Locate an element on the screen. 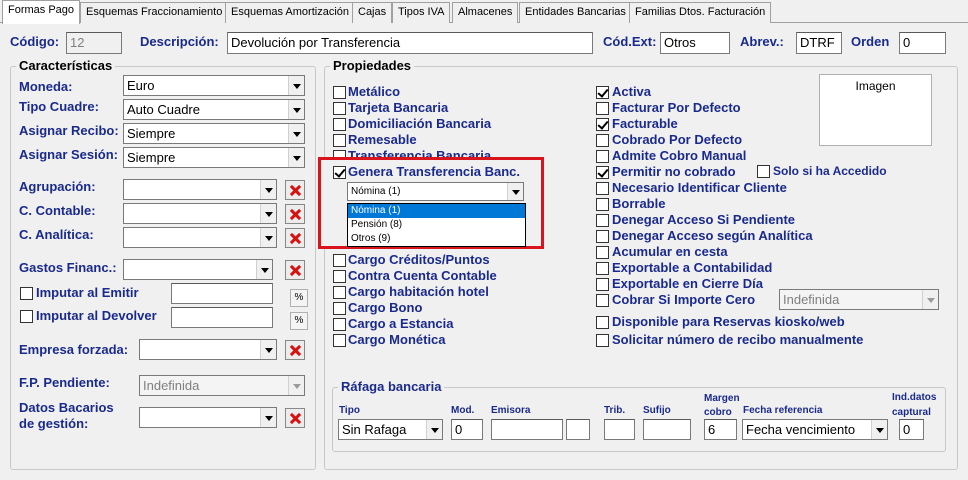 The image size is (968, 480). admite-cobro-manual-label: Admite Cobro Manual is located at coordinates (679, 155).